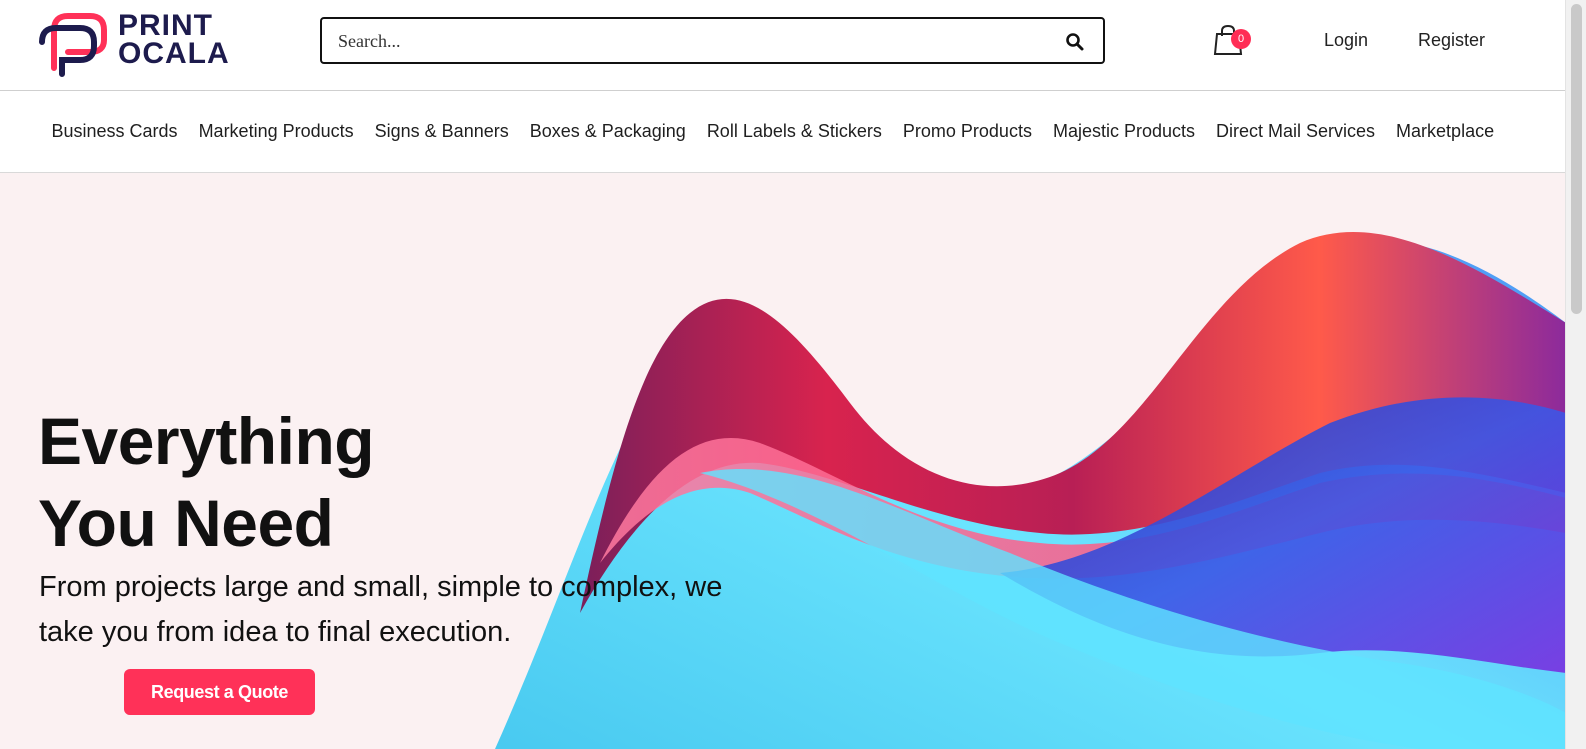  Describe the element at coordinates (165, 25) in the screenshot. I see `logo-line-1: PRINT` at that location.